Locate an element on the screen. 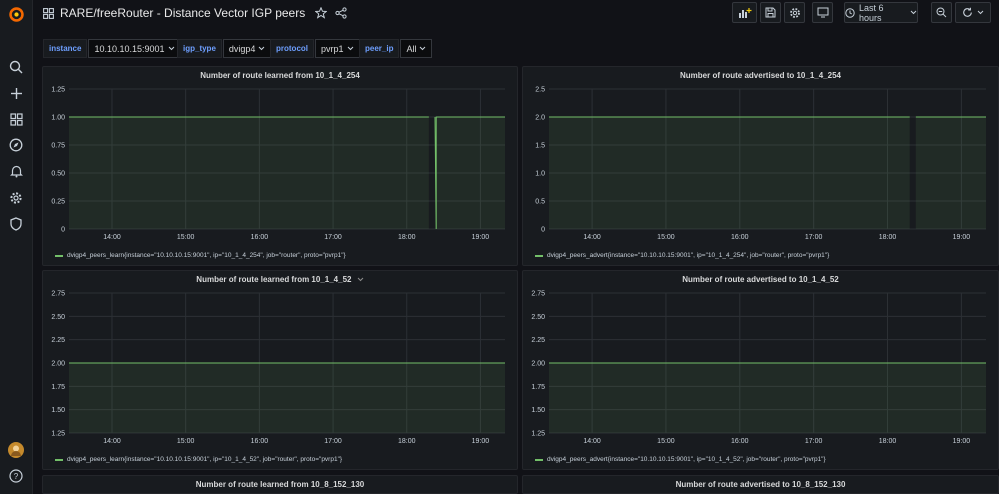 This screenshot has width=999, height=494. variable-label: peer_ip is located at coordinates (379, 48).